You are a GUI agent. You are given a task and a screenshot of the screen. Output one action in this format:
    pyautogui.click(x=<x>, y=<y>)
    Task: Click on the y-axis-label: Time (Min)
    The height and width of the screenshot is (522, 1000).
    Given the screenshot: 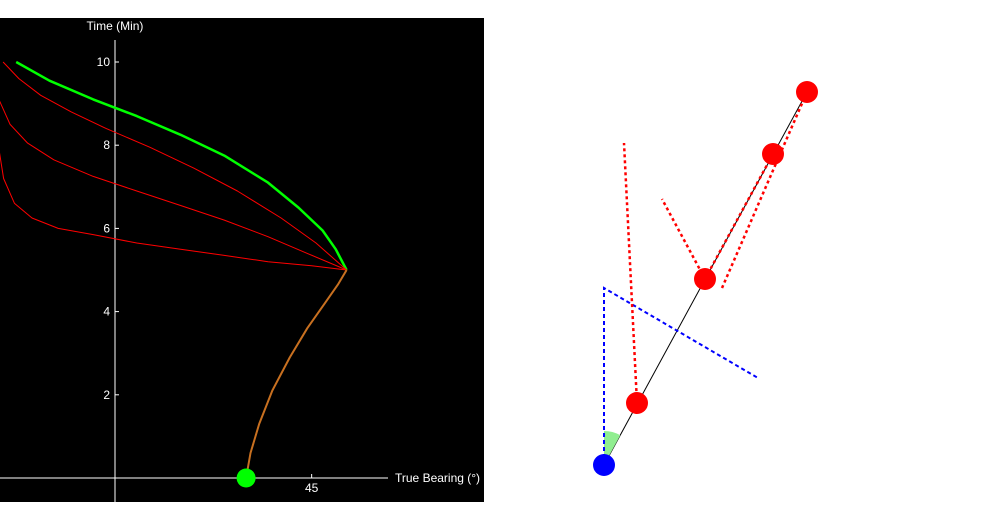 What is the action you would take?
    pyautogui.click(x=115, y=26)
    